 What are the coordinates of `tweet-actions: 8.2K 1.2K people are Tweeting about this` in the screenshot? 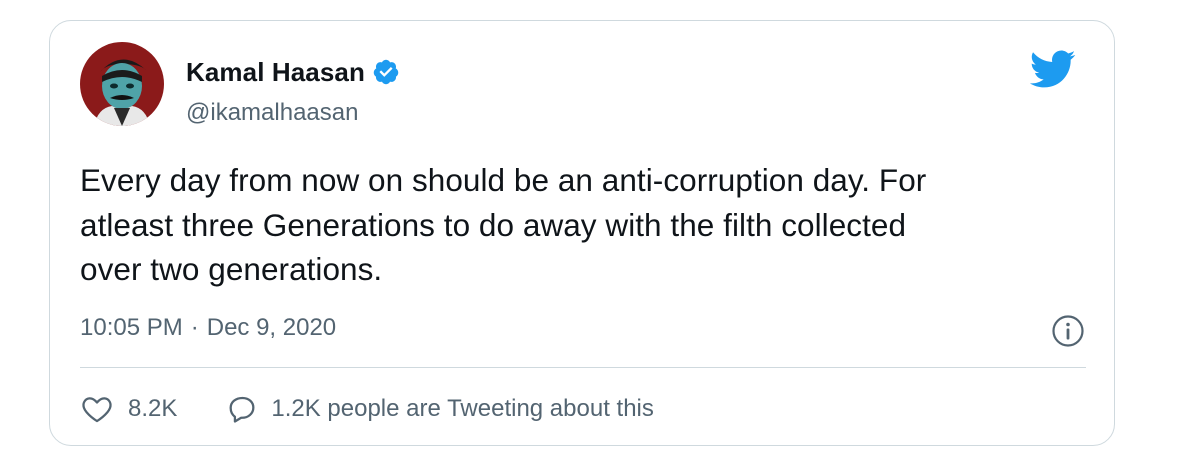 It's located at (367, 409).